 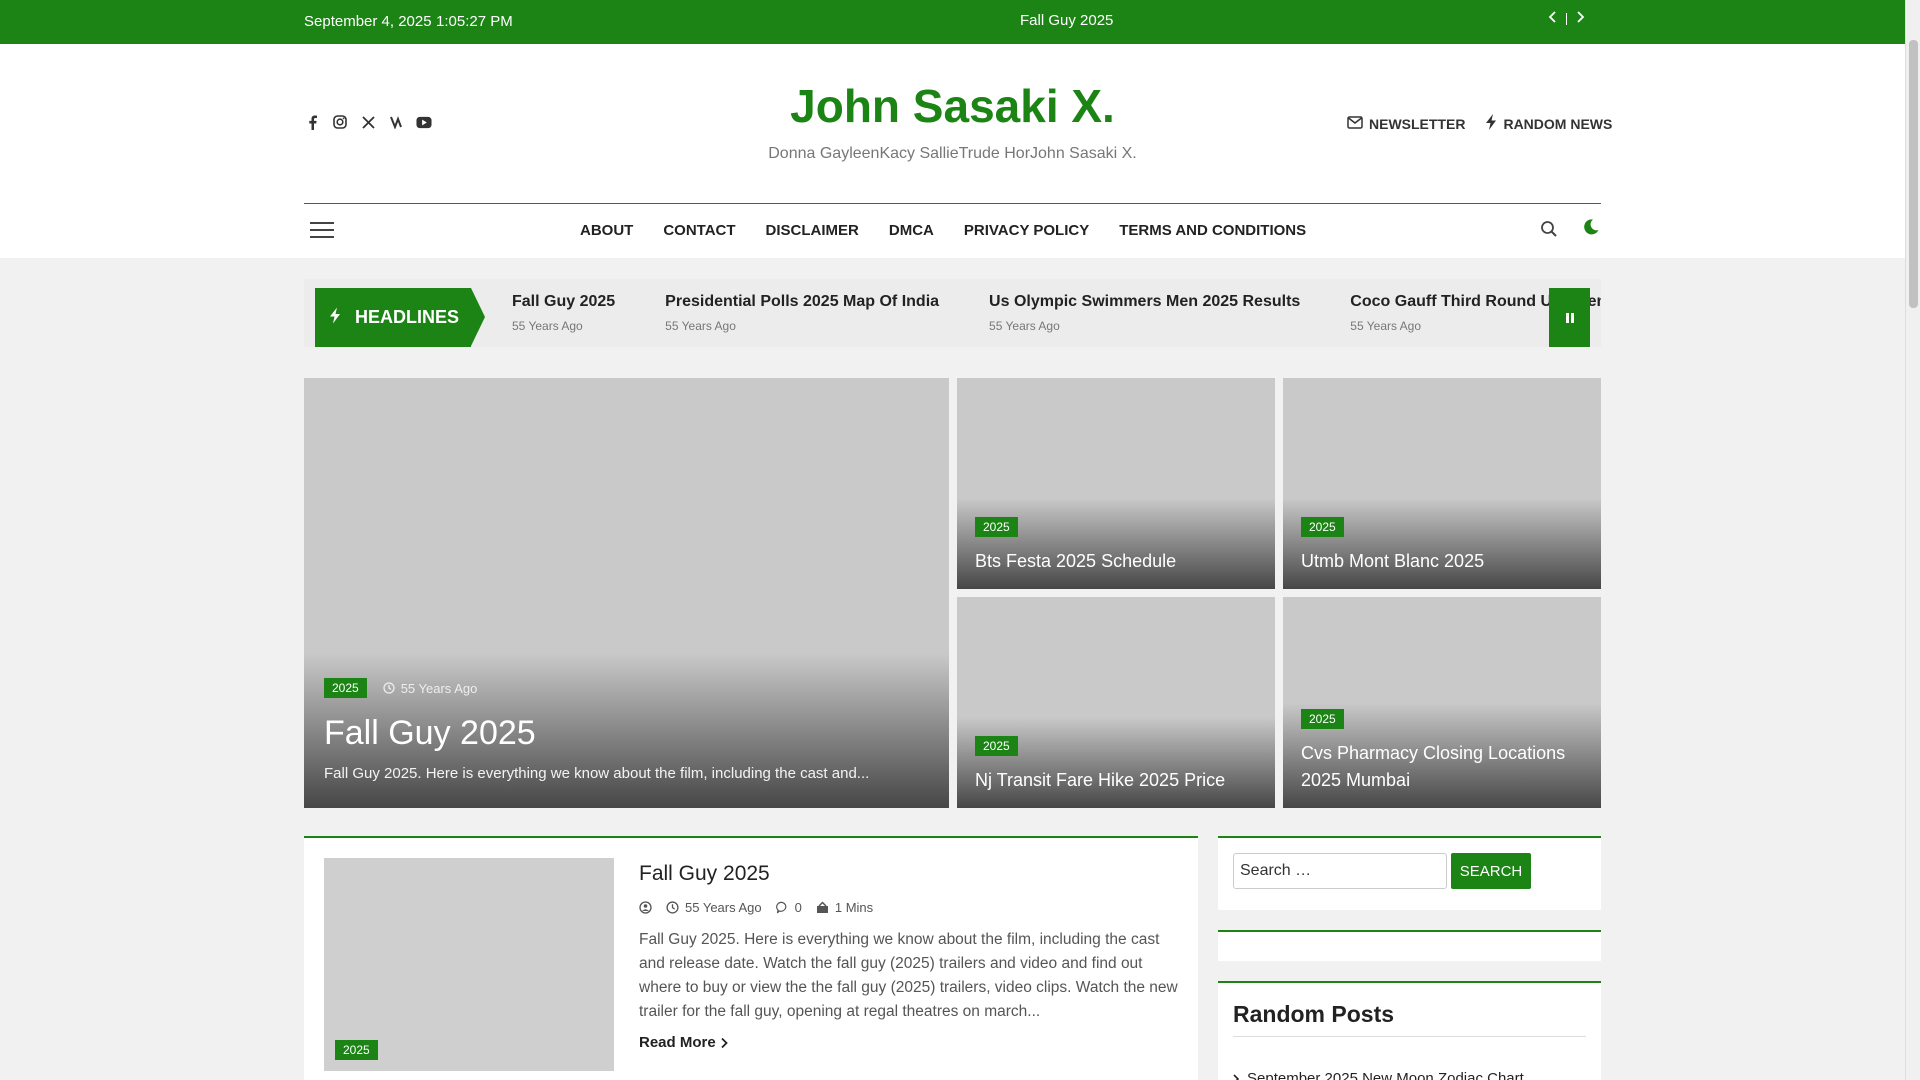 What do you see at coordinates (844, 907) in the screenshot?
I see `read-time: 1 Mins` at bounding box center [844, 907].